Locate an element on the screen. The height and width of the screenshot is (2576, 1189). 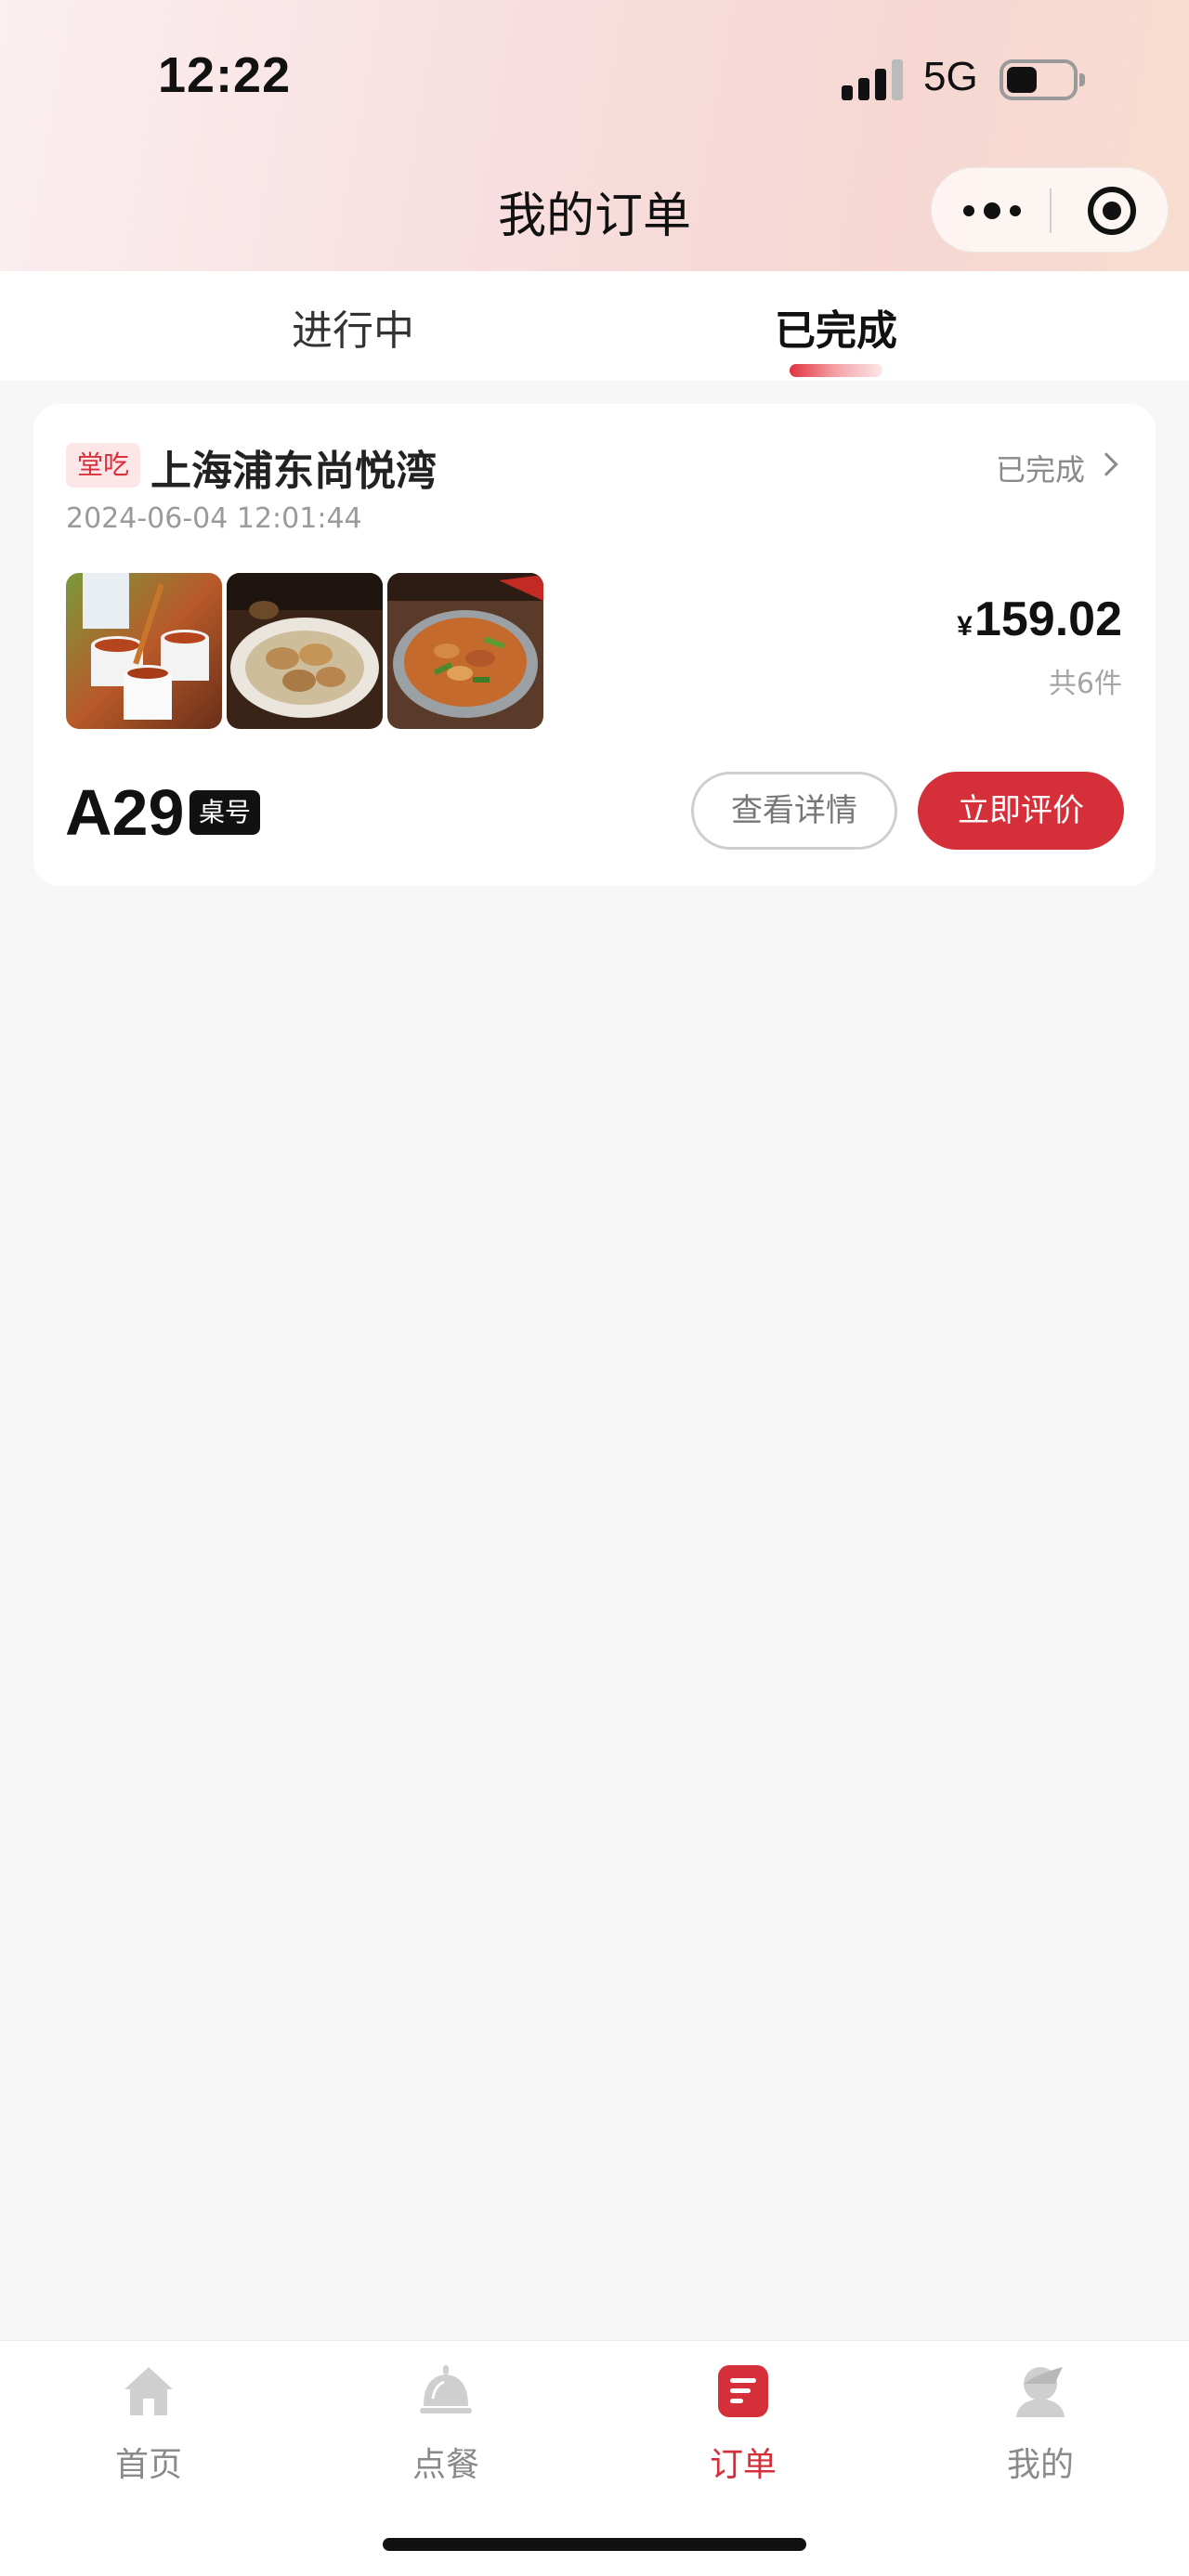
close-miniprogram-icon is located at coordinates (1112, 211).